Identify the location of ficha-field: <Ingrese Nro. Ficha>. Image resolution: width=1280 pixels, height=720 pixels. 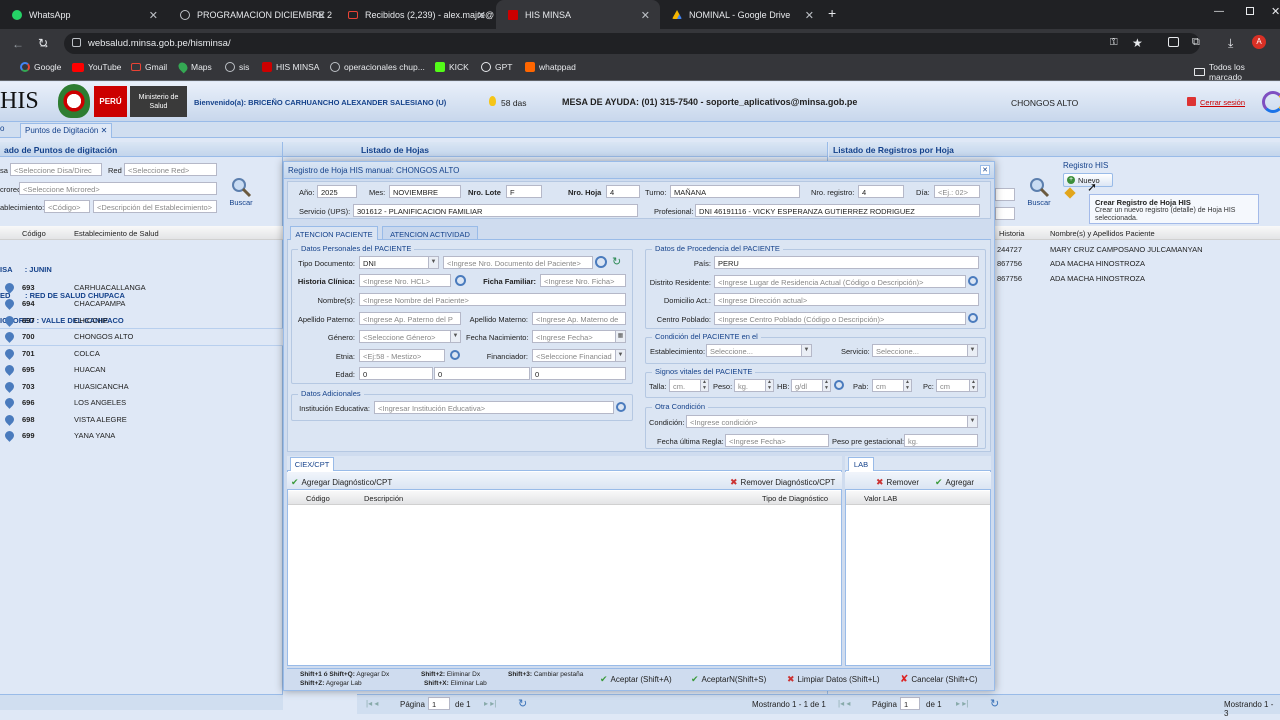
(583, 280).